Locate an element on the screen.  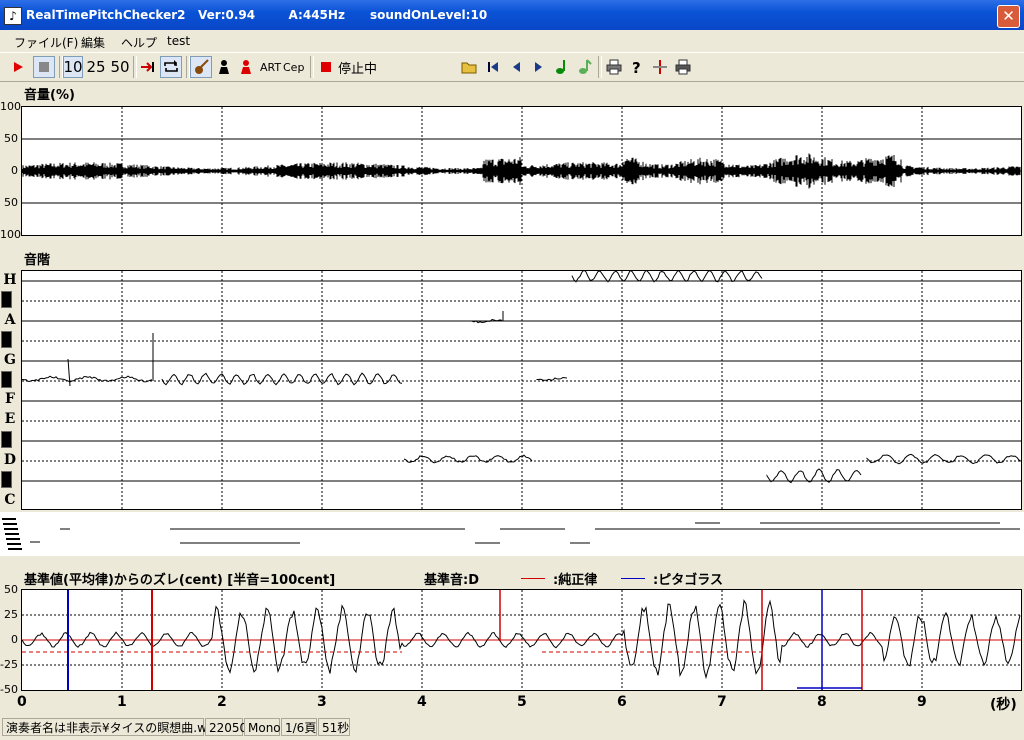
printer-icon is located at coordinates (614, 67).